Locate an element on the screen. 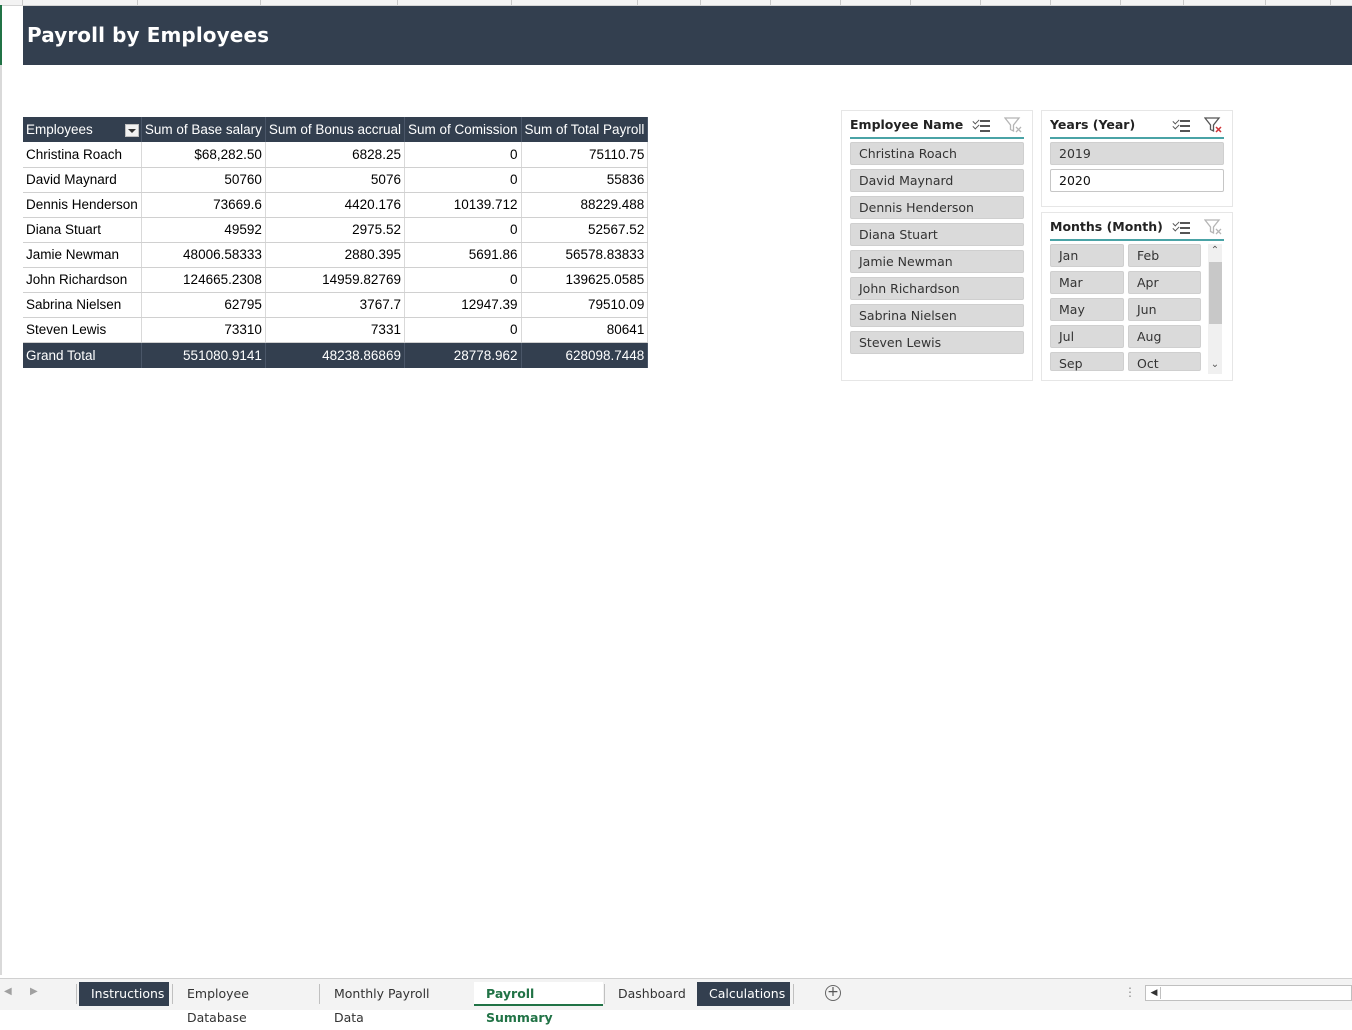 This screenshot has height=1030, width=1352. slicer-item: 2020 is located at coordinates (1137, 180).